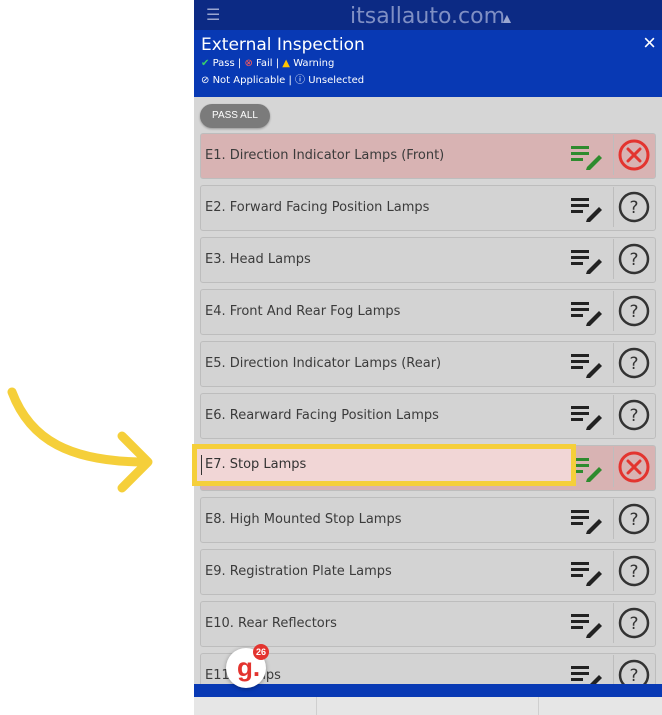 The width and height of the screenshot is (662, 715). Describe the element at coordinates (428, 706) in the screenshot. I see `footer-strip` at that location.